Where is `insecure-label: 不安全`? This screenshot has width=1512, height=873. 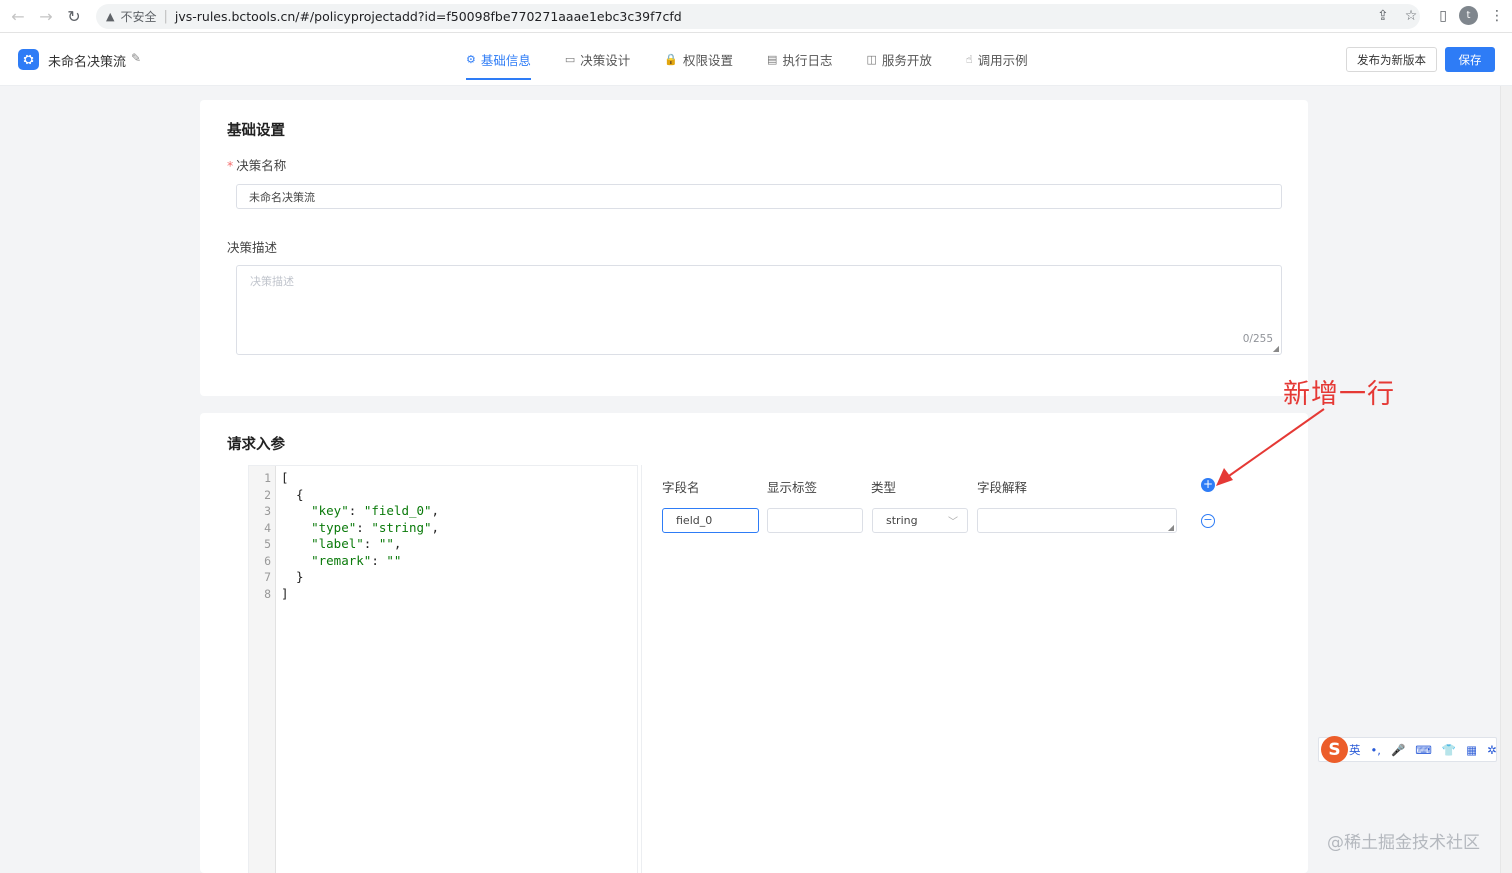 insecure-label: 不安全 is located at coordinates (138, 16).